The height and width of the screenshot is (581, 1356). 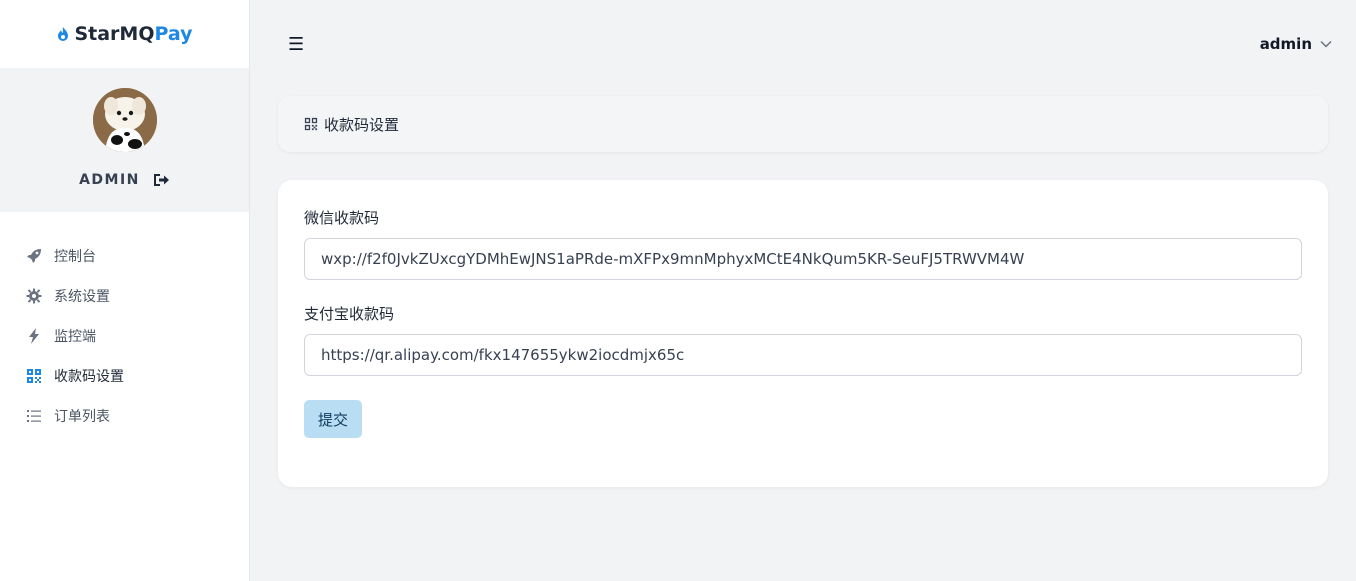 I want to click on brand-logo: StarMQ Pay, so click(x=124, y=34).